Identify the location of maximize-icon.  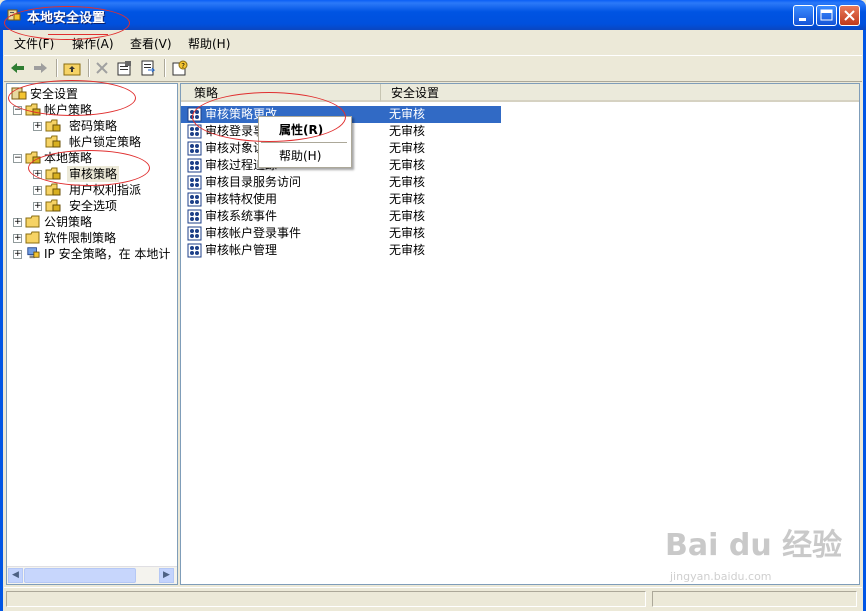
(826, 15).